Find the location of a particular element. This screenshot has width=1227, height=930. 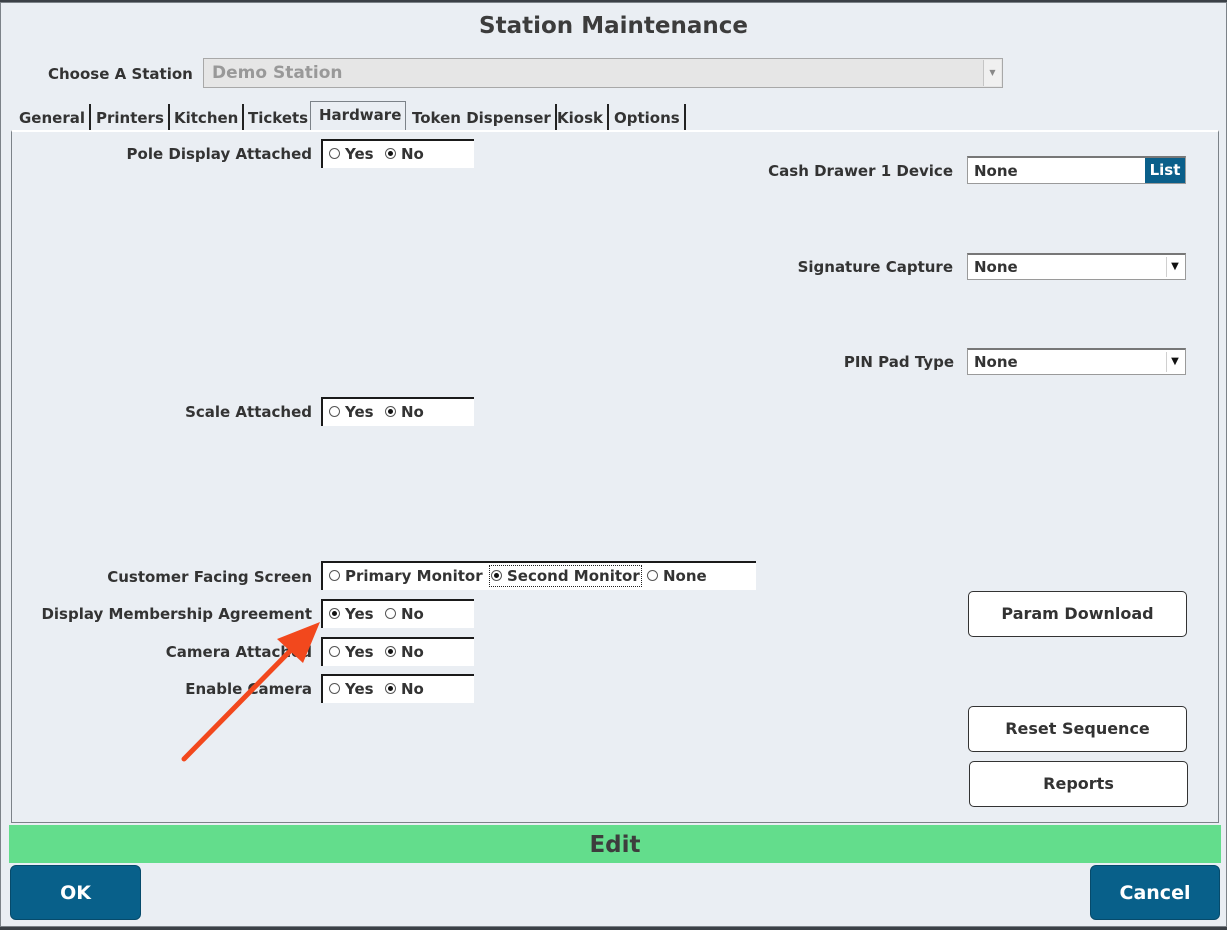

reset-sequence-button: Reset Sequence is located at coordinates (1077, 729).